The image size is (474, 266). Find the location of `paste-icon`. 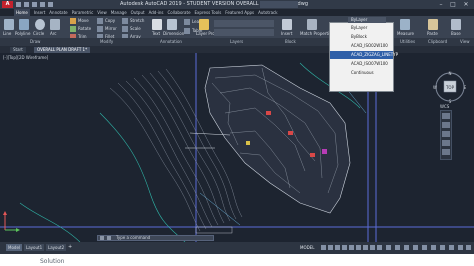

paste-icon is located at coordinates (433, 24).